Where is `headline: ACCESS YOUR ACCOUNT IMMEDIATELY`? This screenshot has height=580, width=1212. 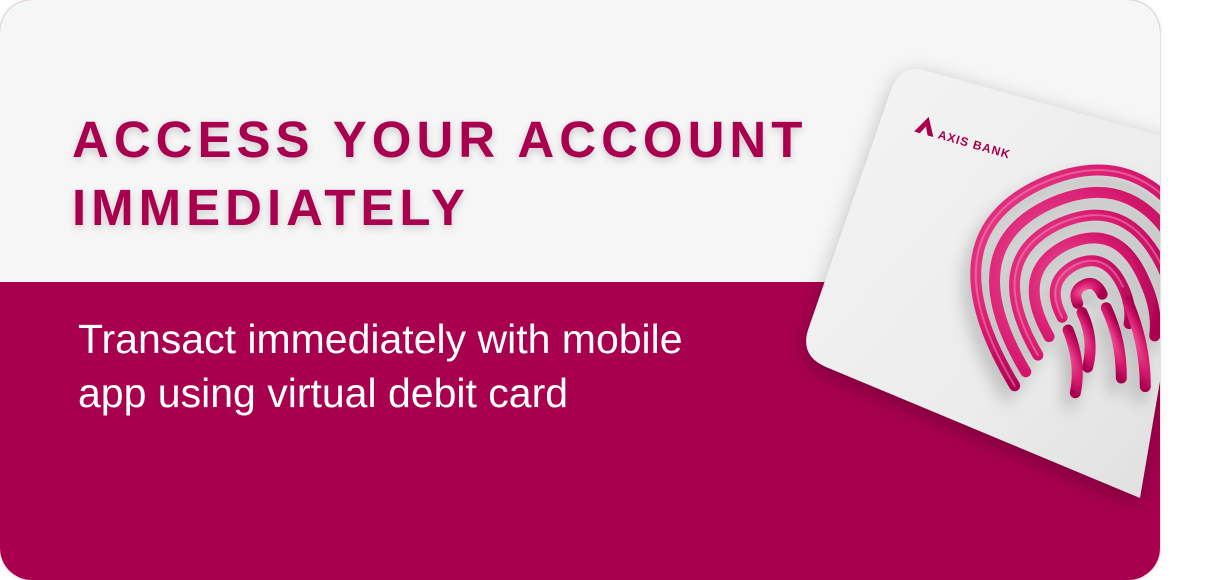
headline: ACCESS YOUR ACCOUNT IMMEDIATELY is located at coordinates (439, 174).